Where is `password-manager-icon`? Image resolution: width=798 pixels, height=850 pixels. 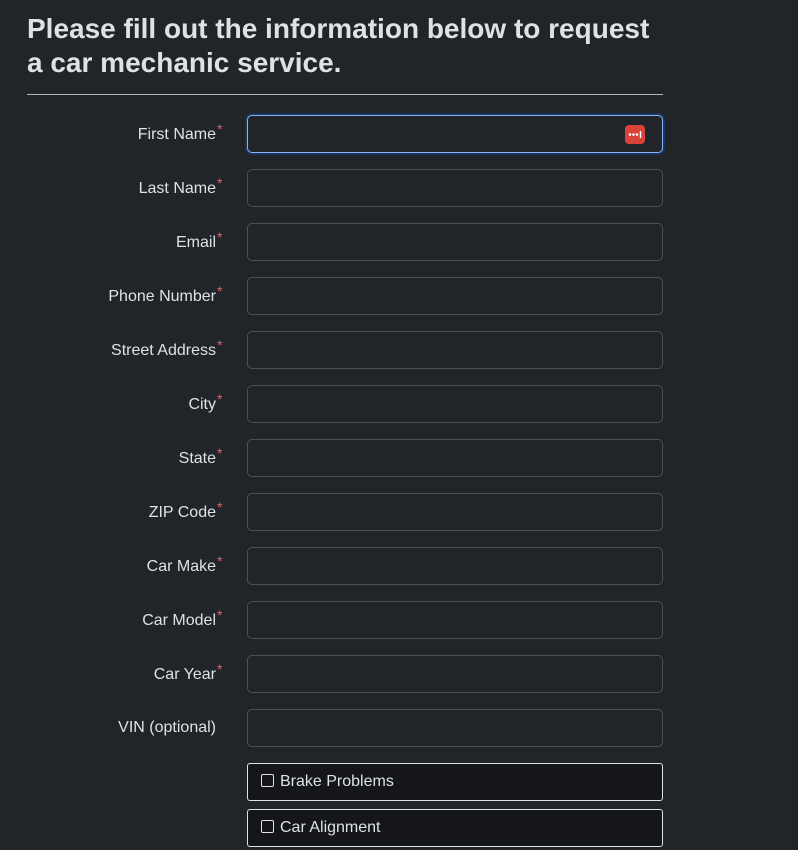
password-manager-icon is located at coordinates (635, 134).